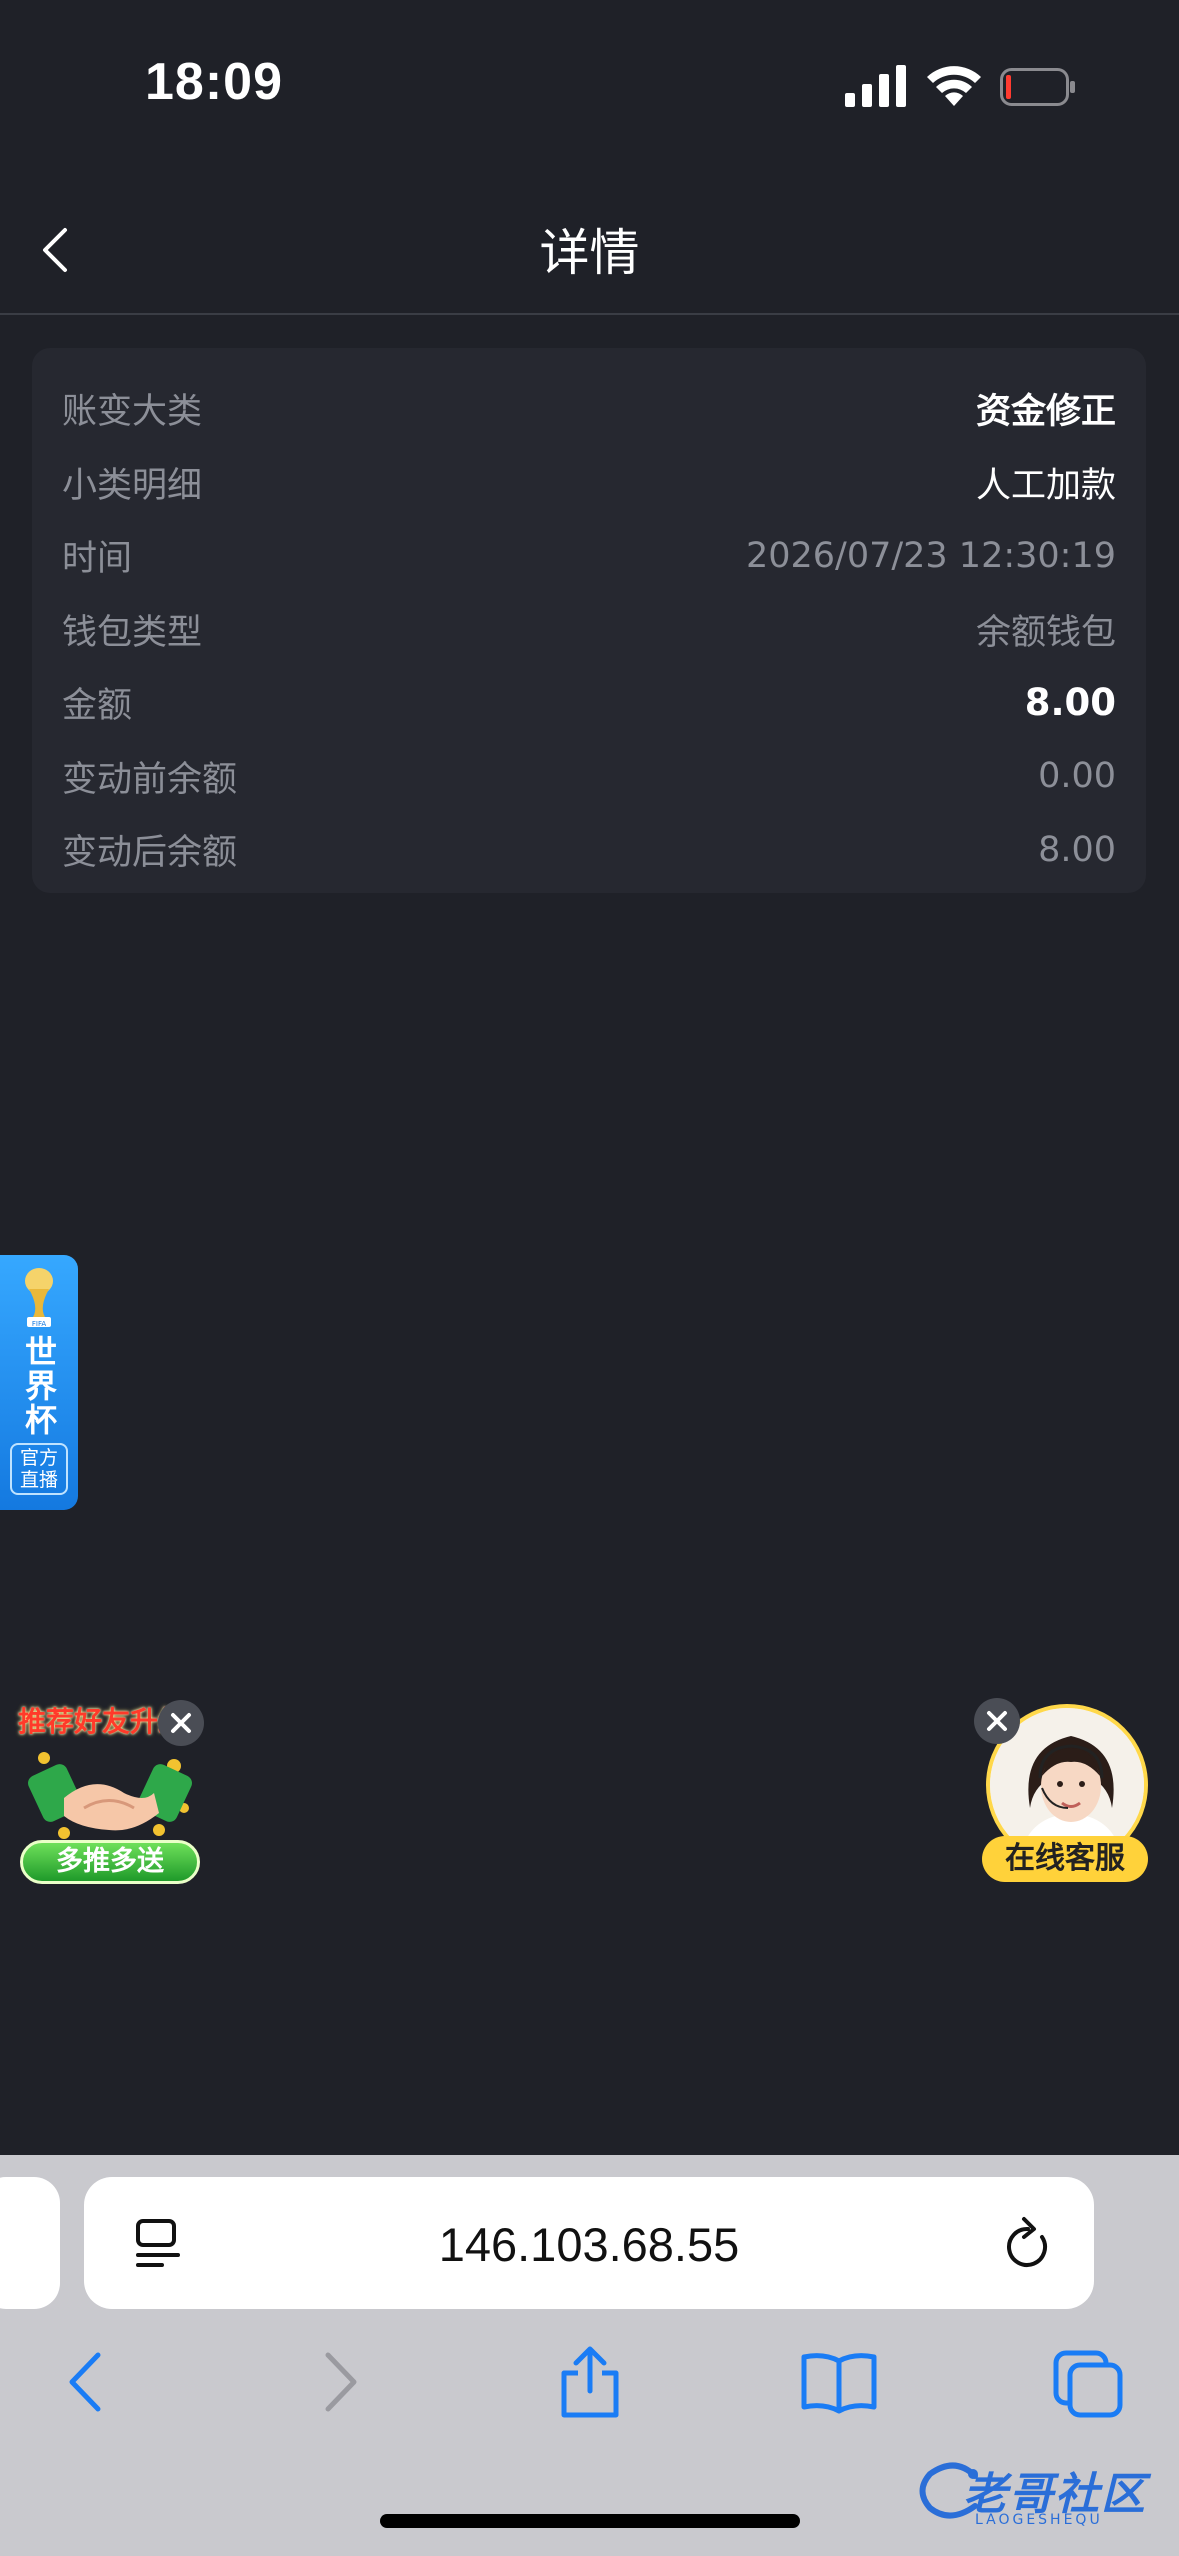 The image size is (1179, 2556). Describe the element at coordinates (590, 2382) in the screenshot. I see `share-icon` at that location.